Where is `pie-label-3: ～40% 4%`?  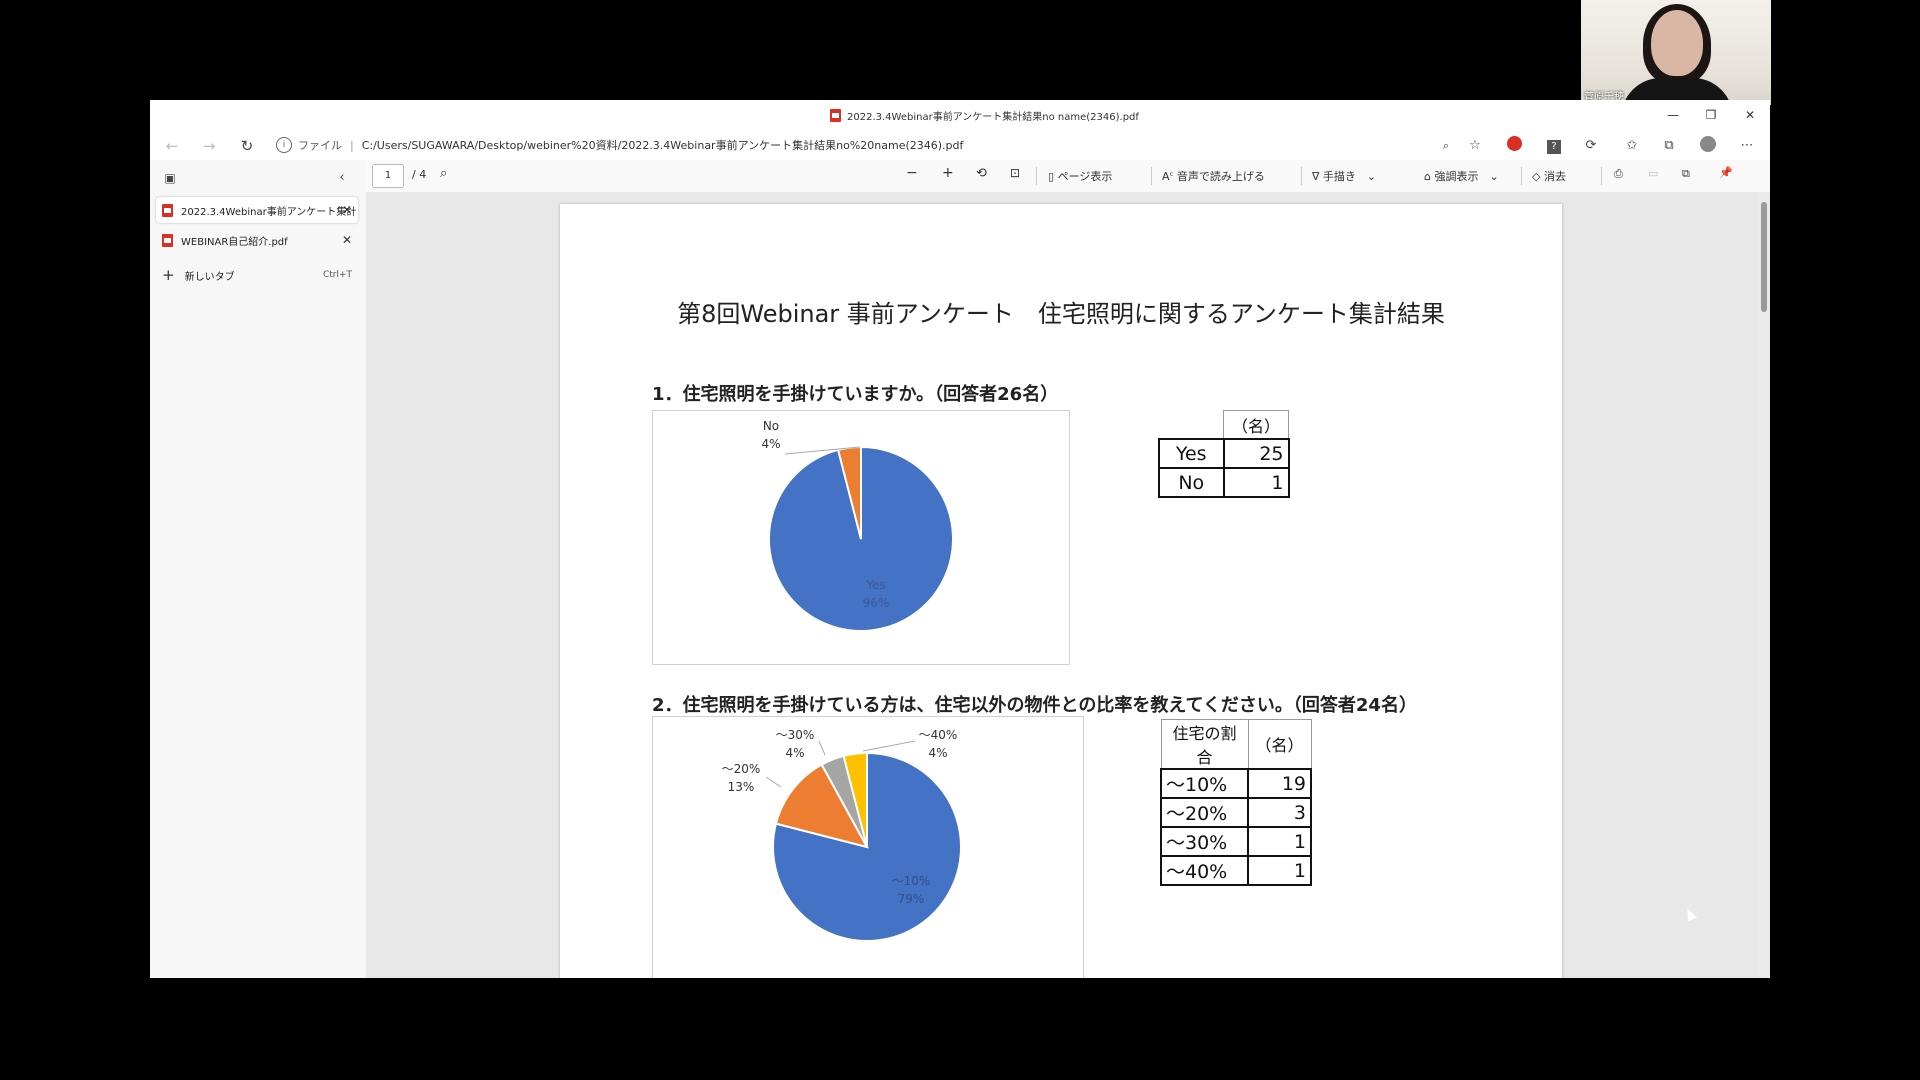 pie-label-3: ～40% 4% is located at coordinates (938, 744).